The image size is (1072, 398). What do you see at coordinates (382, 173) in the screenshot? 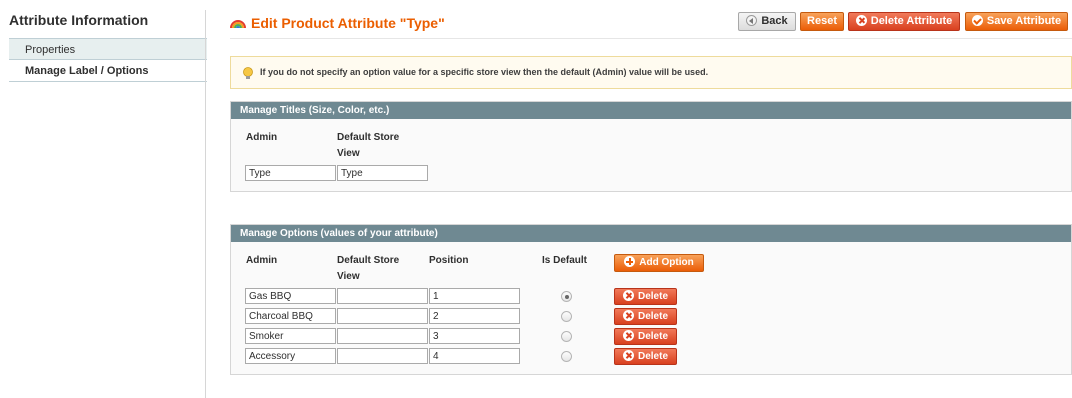
I see `title-store-input` at bounding box center [382, 173].